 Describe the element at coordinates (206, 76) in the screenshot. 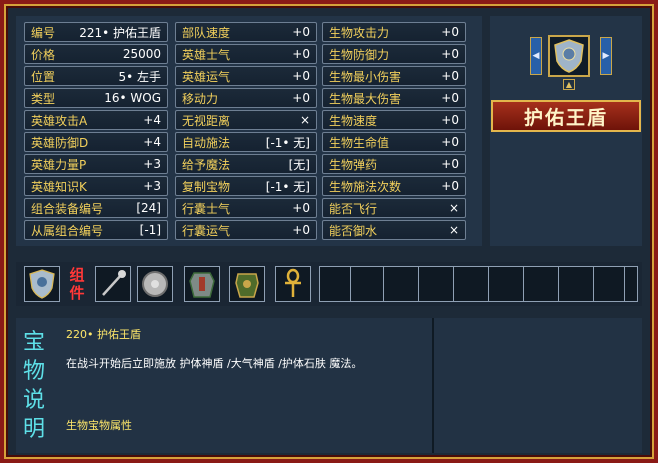

I see `stat-label: 英雄运气` at that location.